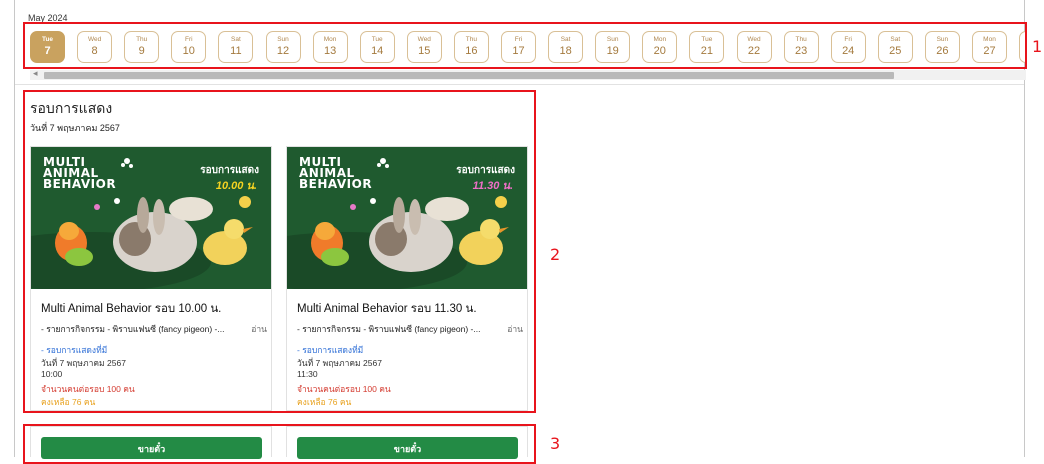 The width and height of the screenshot is (1044, 464). What do you see at coordinates (555, 443) in the screenshot?
I see `annotation-number-3: 3` at bounding box center [555, 443].